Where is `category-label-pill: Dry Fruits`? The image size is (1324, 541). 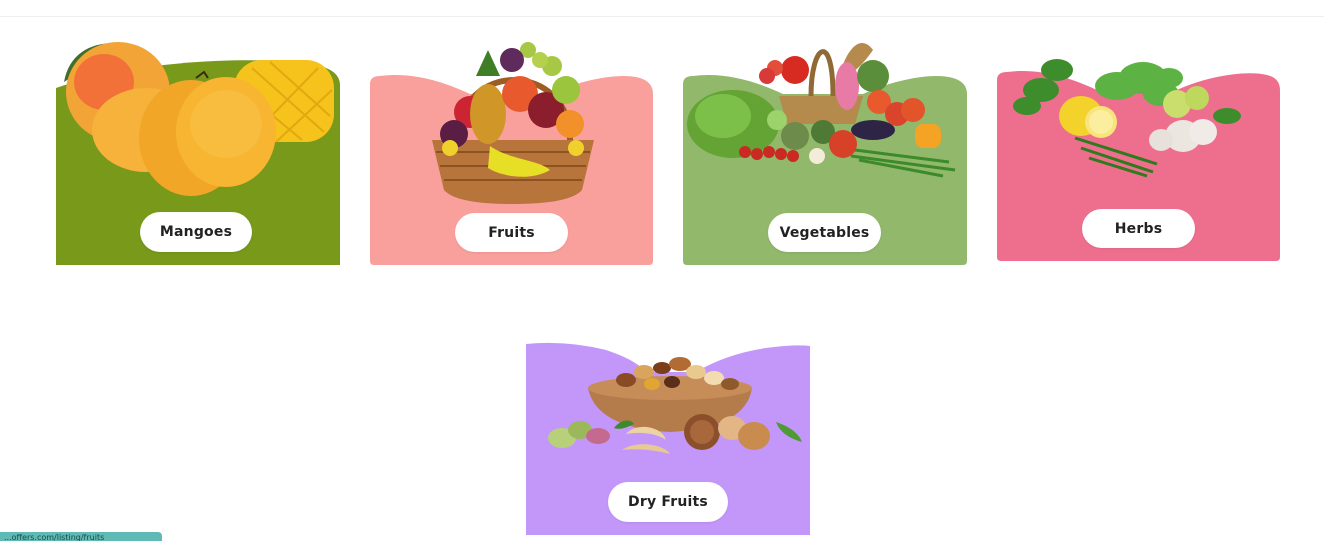
category-label-pill: Dry Fruits is located at coordinates (668, 502).